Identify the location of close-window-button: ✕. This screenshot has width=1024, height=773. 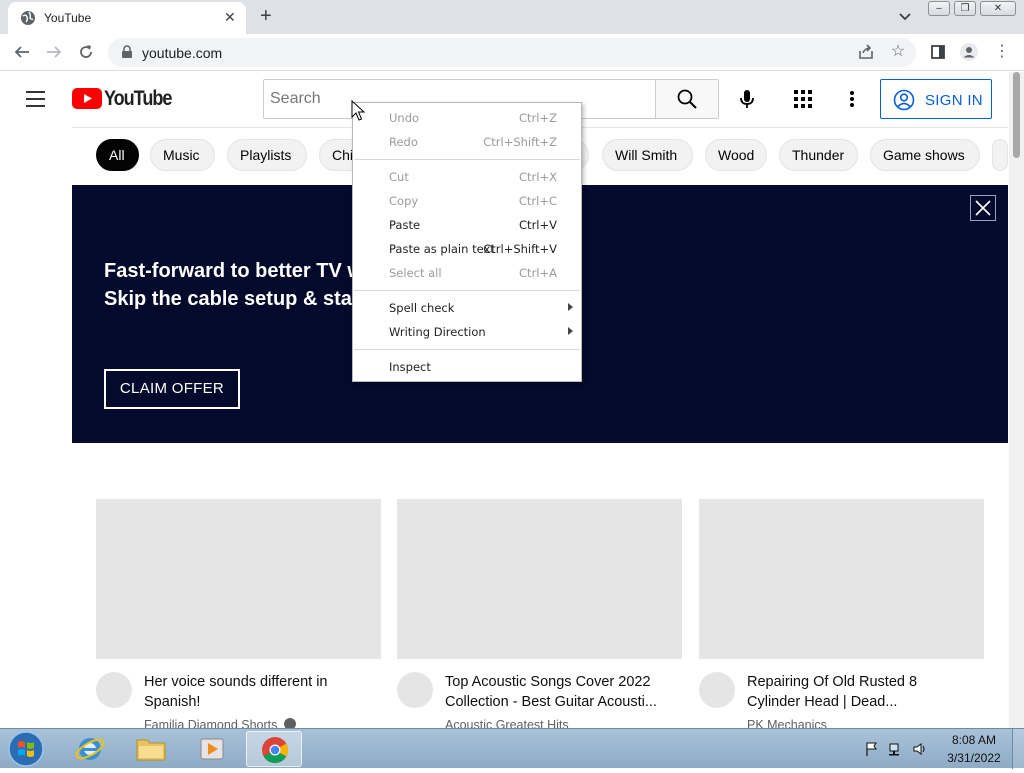
(998, 8).